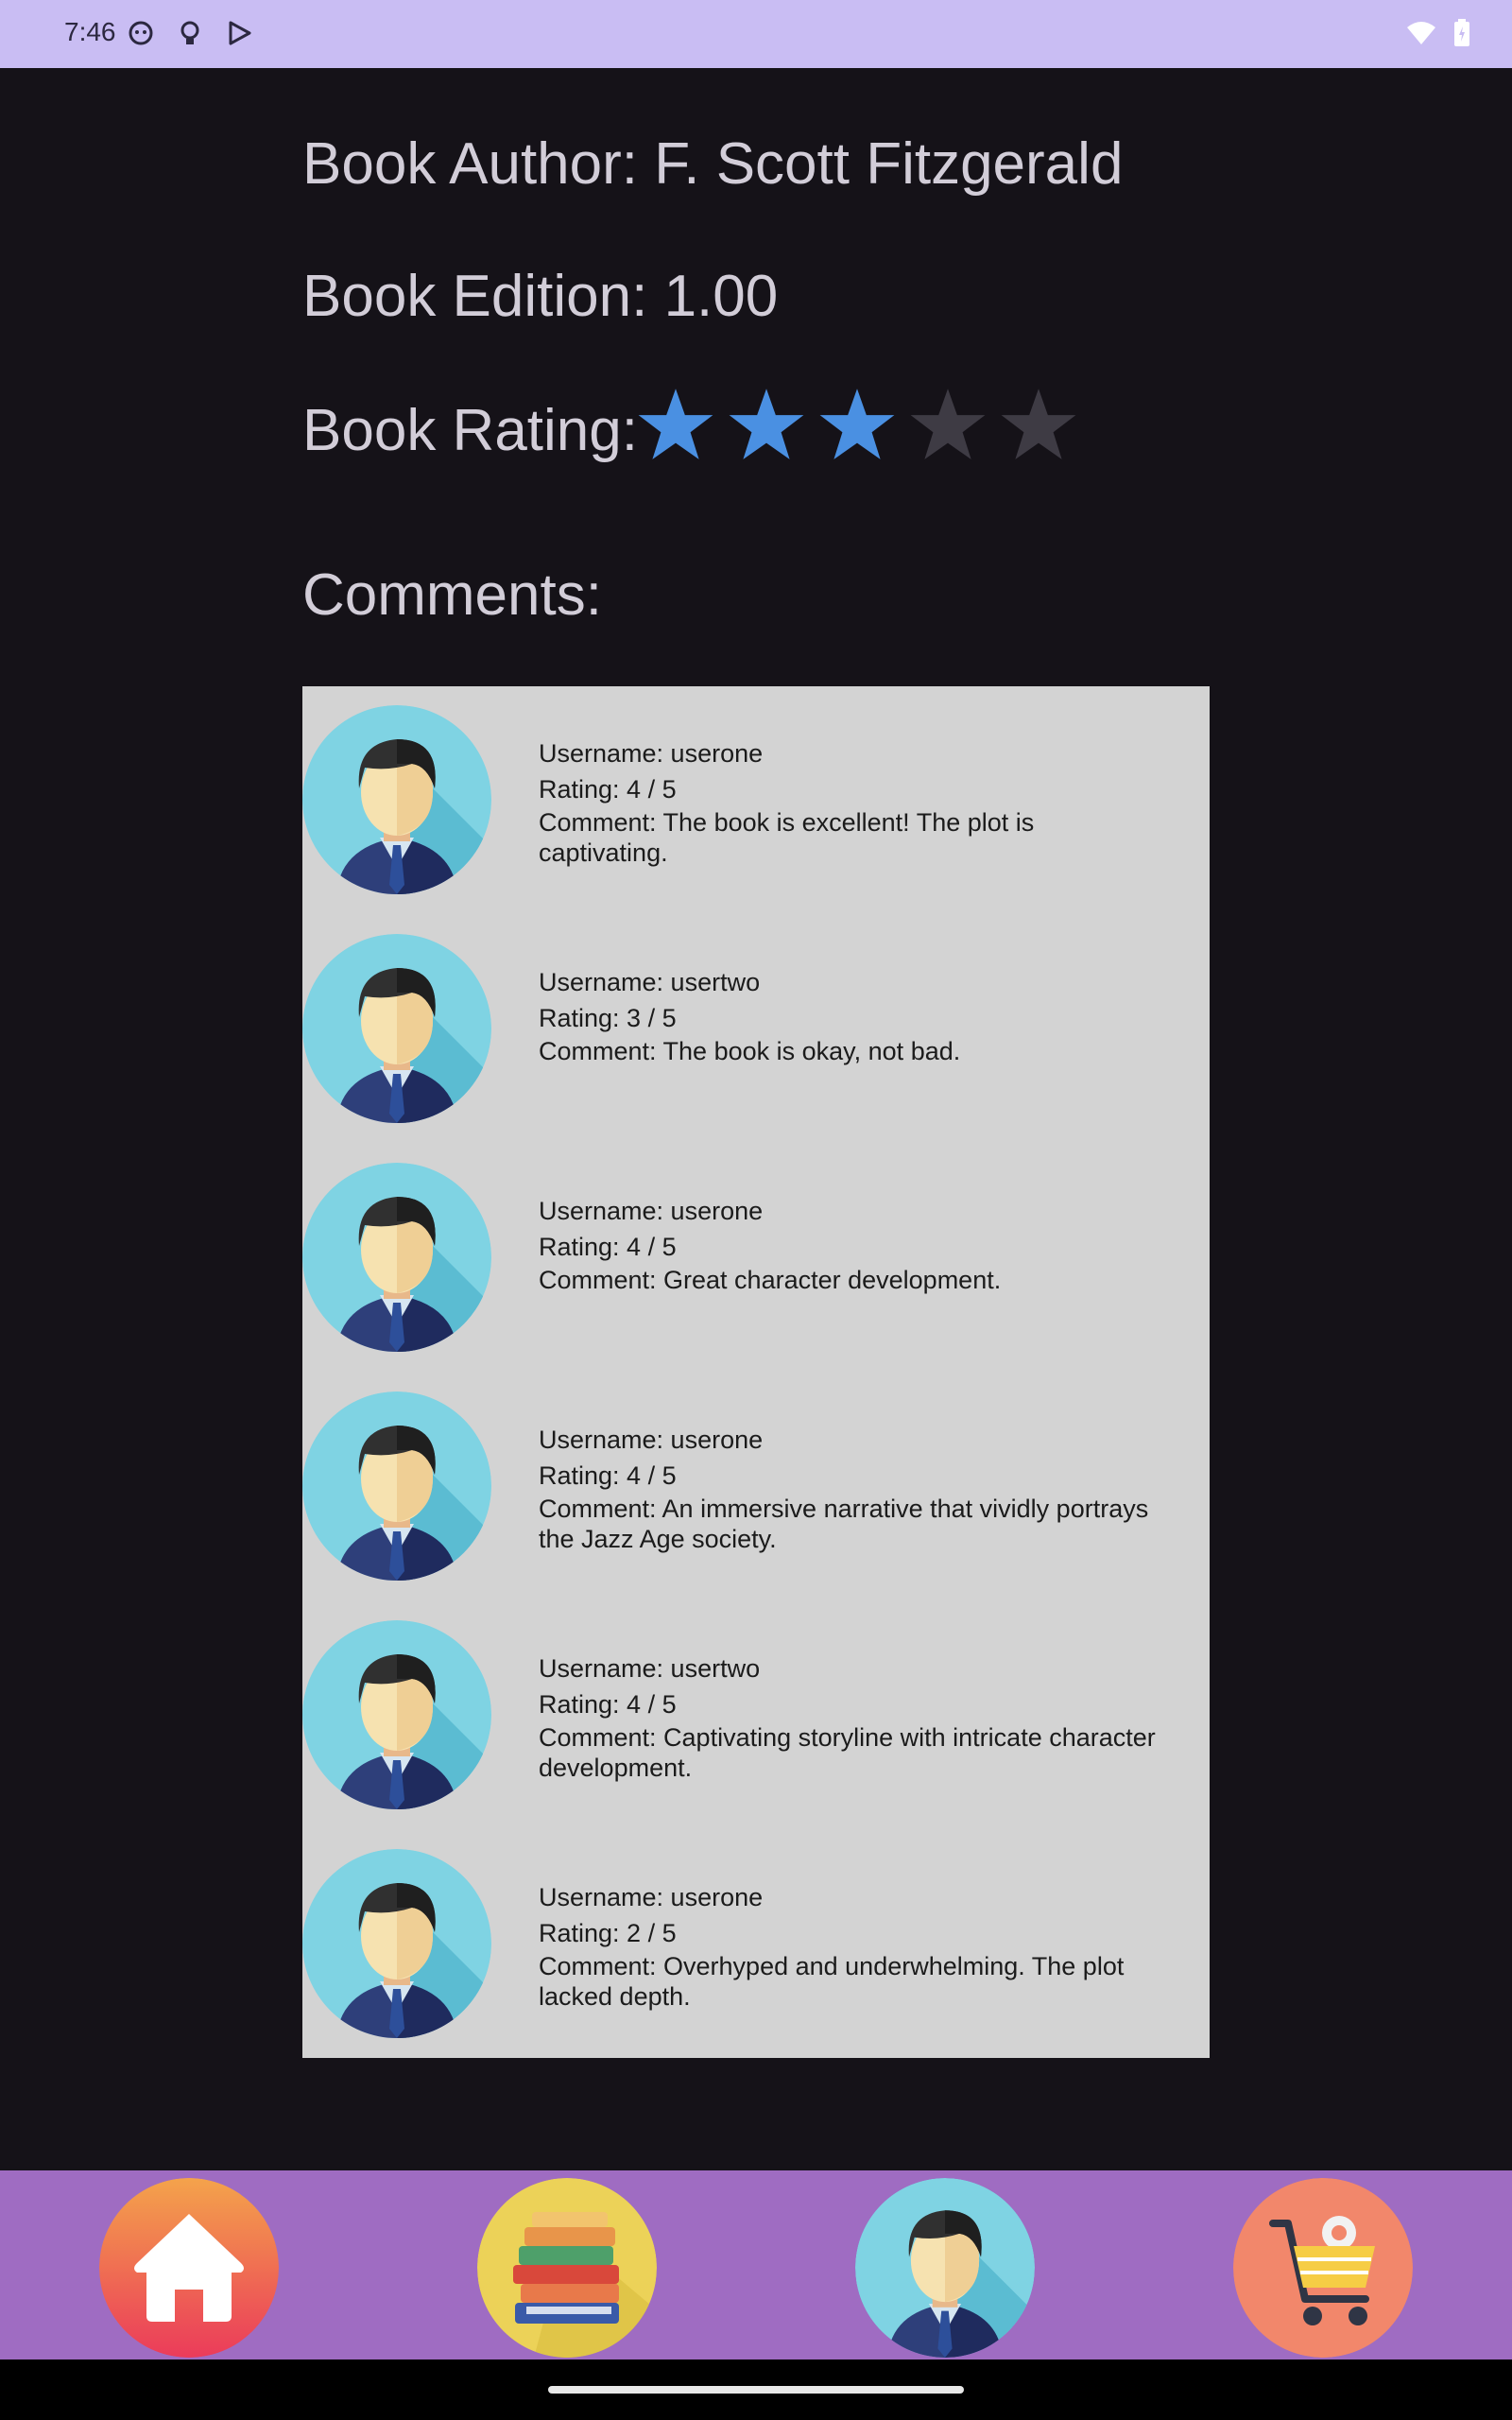  What do you see at coordinates (540, 296) in the screenshot?
I see `book-edition: Book Edition: 1.00` at bounding box center [540, 296].